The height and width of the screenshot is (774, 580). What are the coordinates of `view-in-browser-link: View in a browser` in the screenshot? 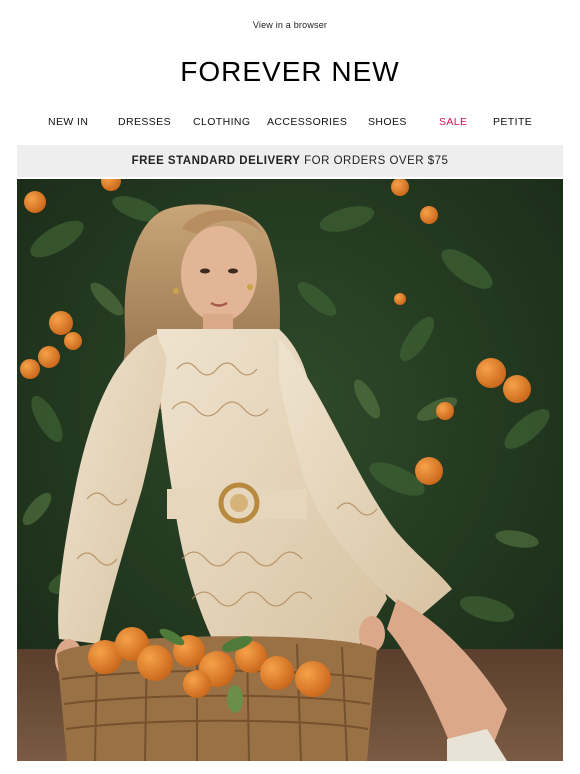 It's located at (290, 25).